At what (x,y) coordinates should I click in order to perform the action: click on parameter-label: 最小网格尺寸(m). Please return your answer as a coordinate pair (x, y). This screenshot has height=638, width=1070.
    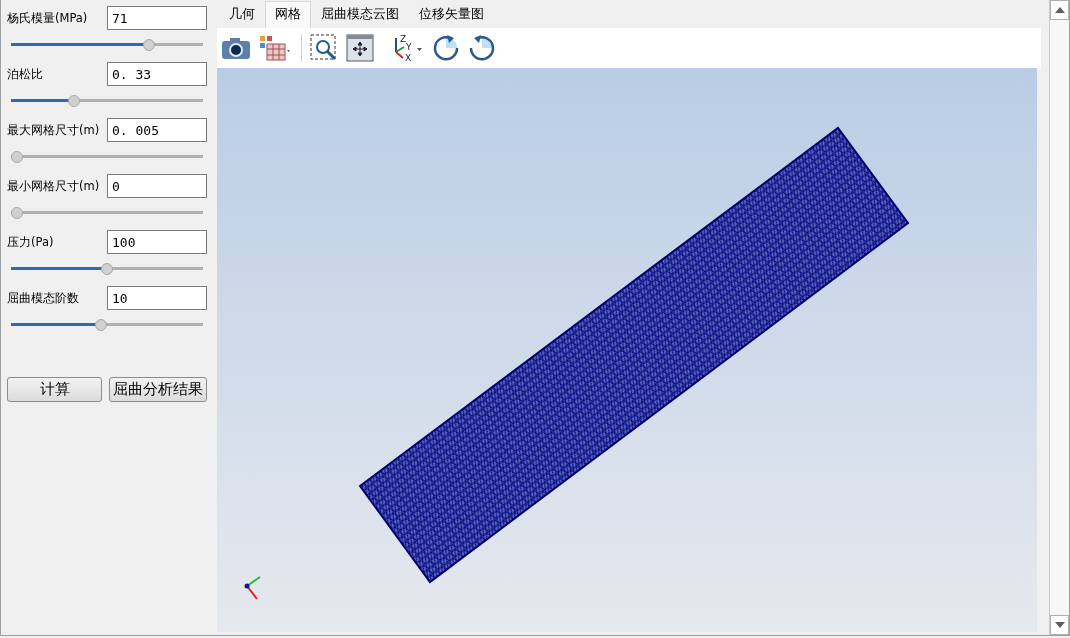
    Looking at the image, I should click on (53, 186).